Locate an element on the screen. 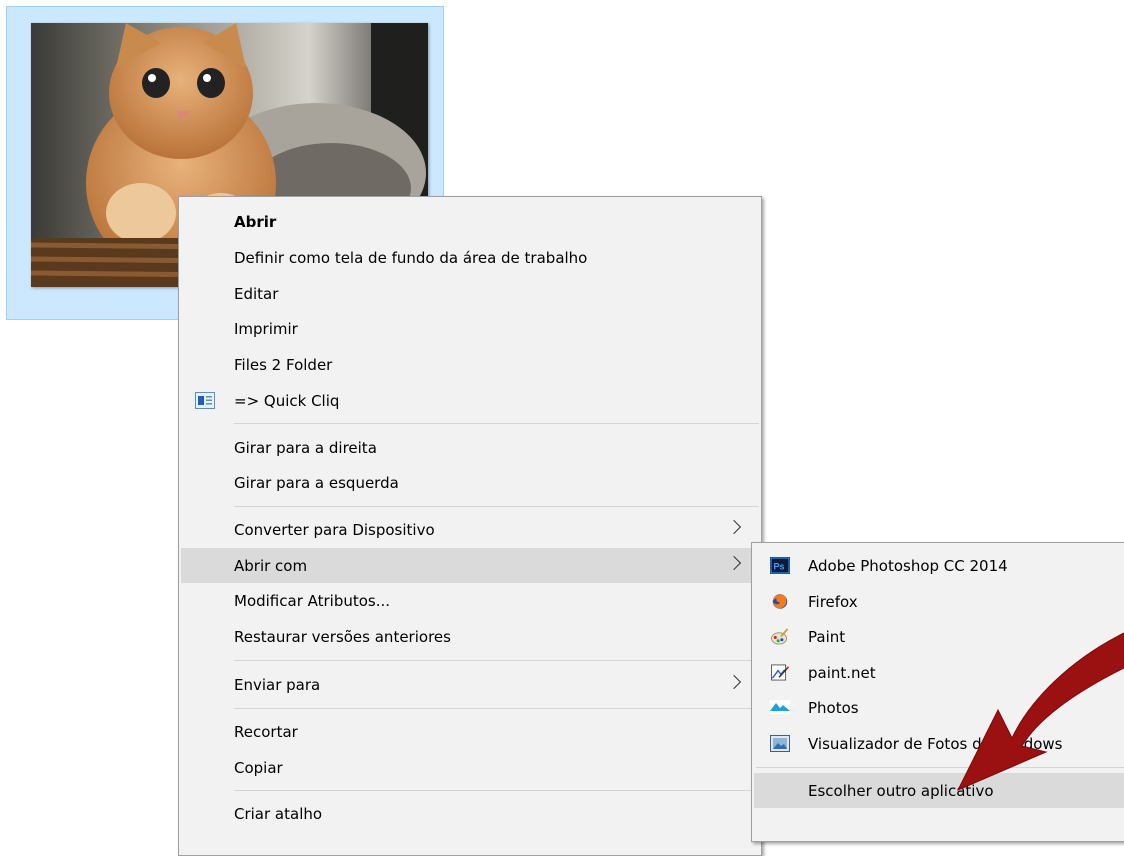  menu-item-label: Girar para a esquerda is located at coordinates (316, 482).